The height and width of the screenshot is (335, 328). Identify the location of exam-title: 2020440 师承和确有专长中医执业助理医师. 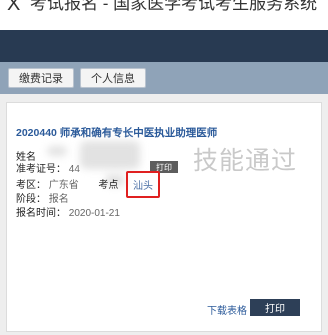
(117, 133).